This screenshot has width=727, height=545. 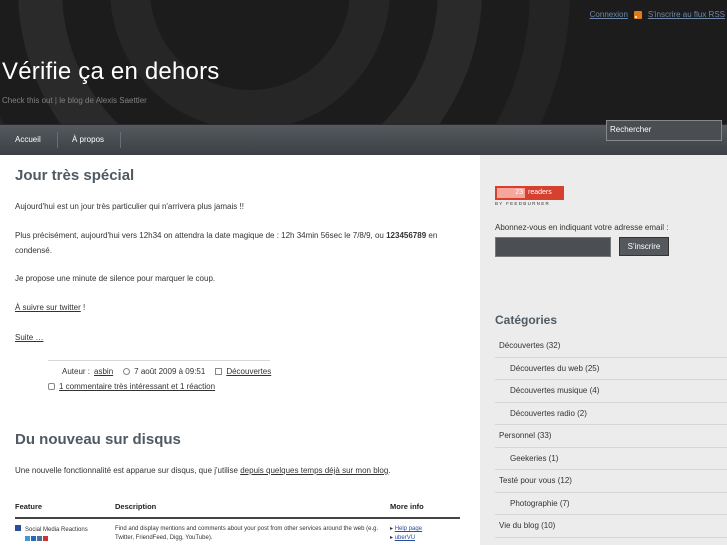 What do you see at coordinates (664, 130) in the screenshot?
I see `search-input: Rechercher` at bounding box center [664, 130].